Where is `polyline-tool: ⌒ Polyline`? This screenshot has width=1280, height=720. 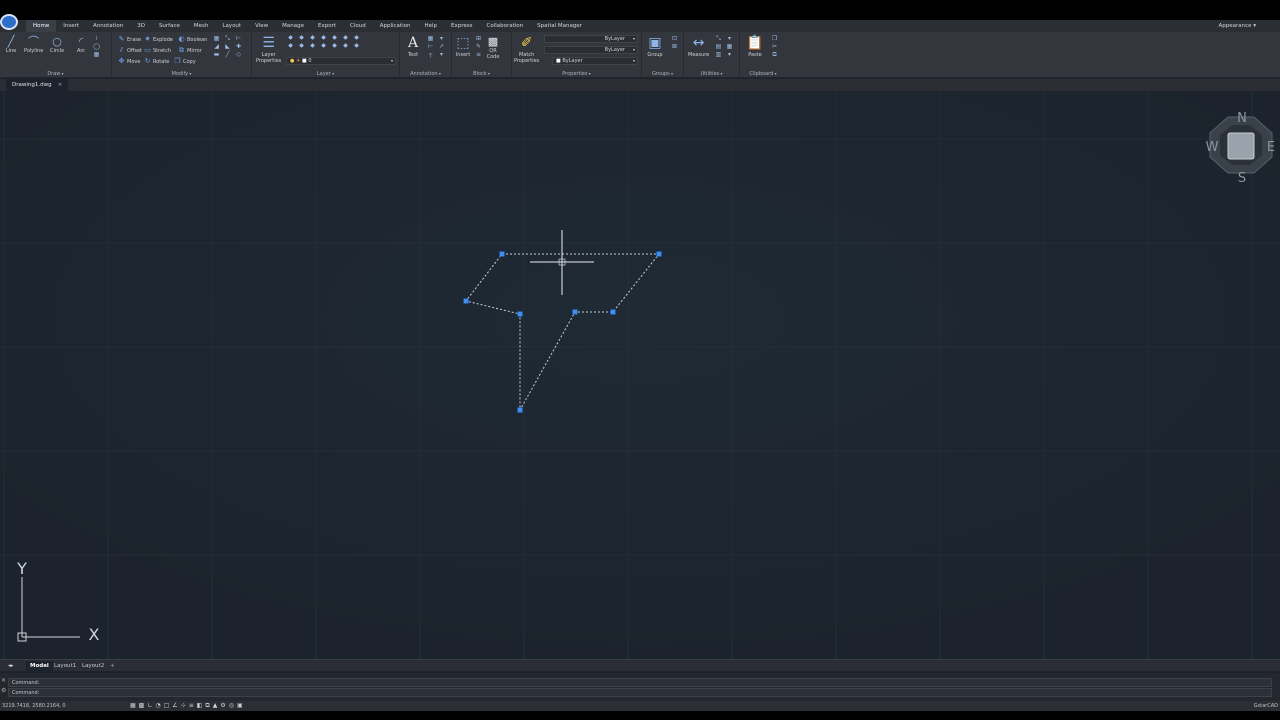 polyline-tool: ⌒ Polyline is located at coordinates (33, 44).